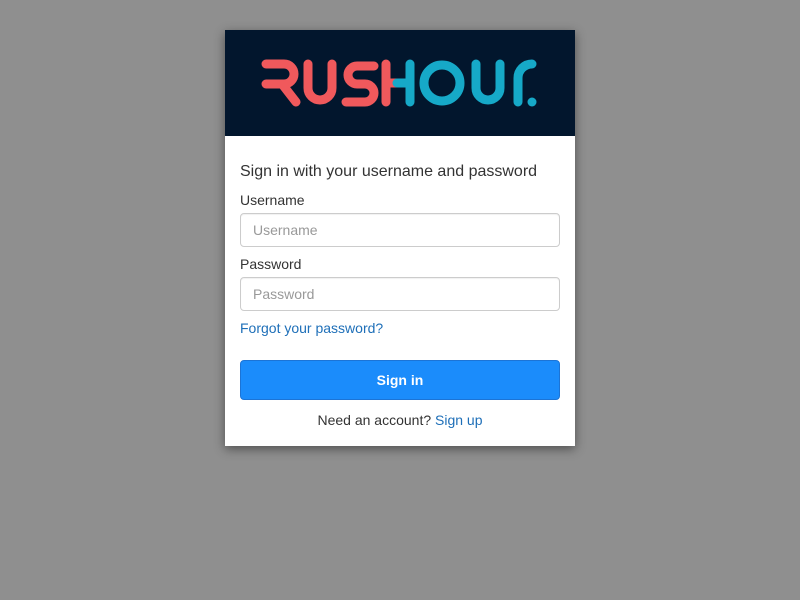 The height and width of the screenshot is (600, 800). Describe the element at coordinates (271, 264) in the screenshot. I see `password-label: Password` at that location.